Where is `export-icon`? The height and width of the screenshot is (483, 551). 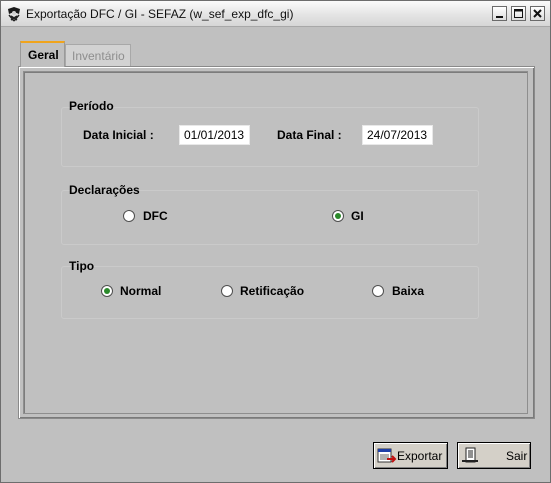 export-icon is located at coordinates (387, 455).